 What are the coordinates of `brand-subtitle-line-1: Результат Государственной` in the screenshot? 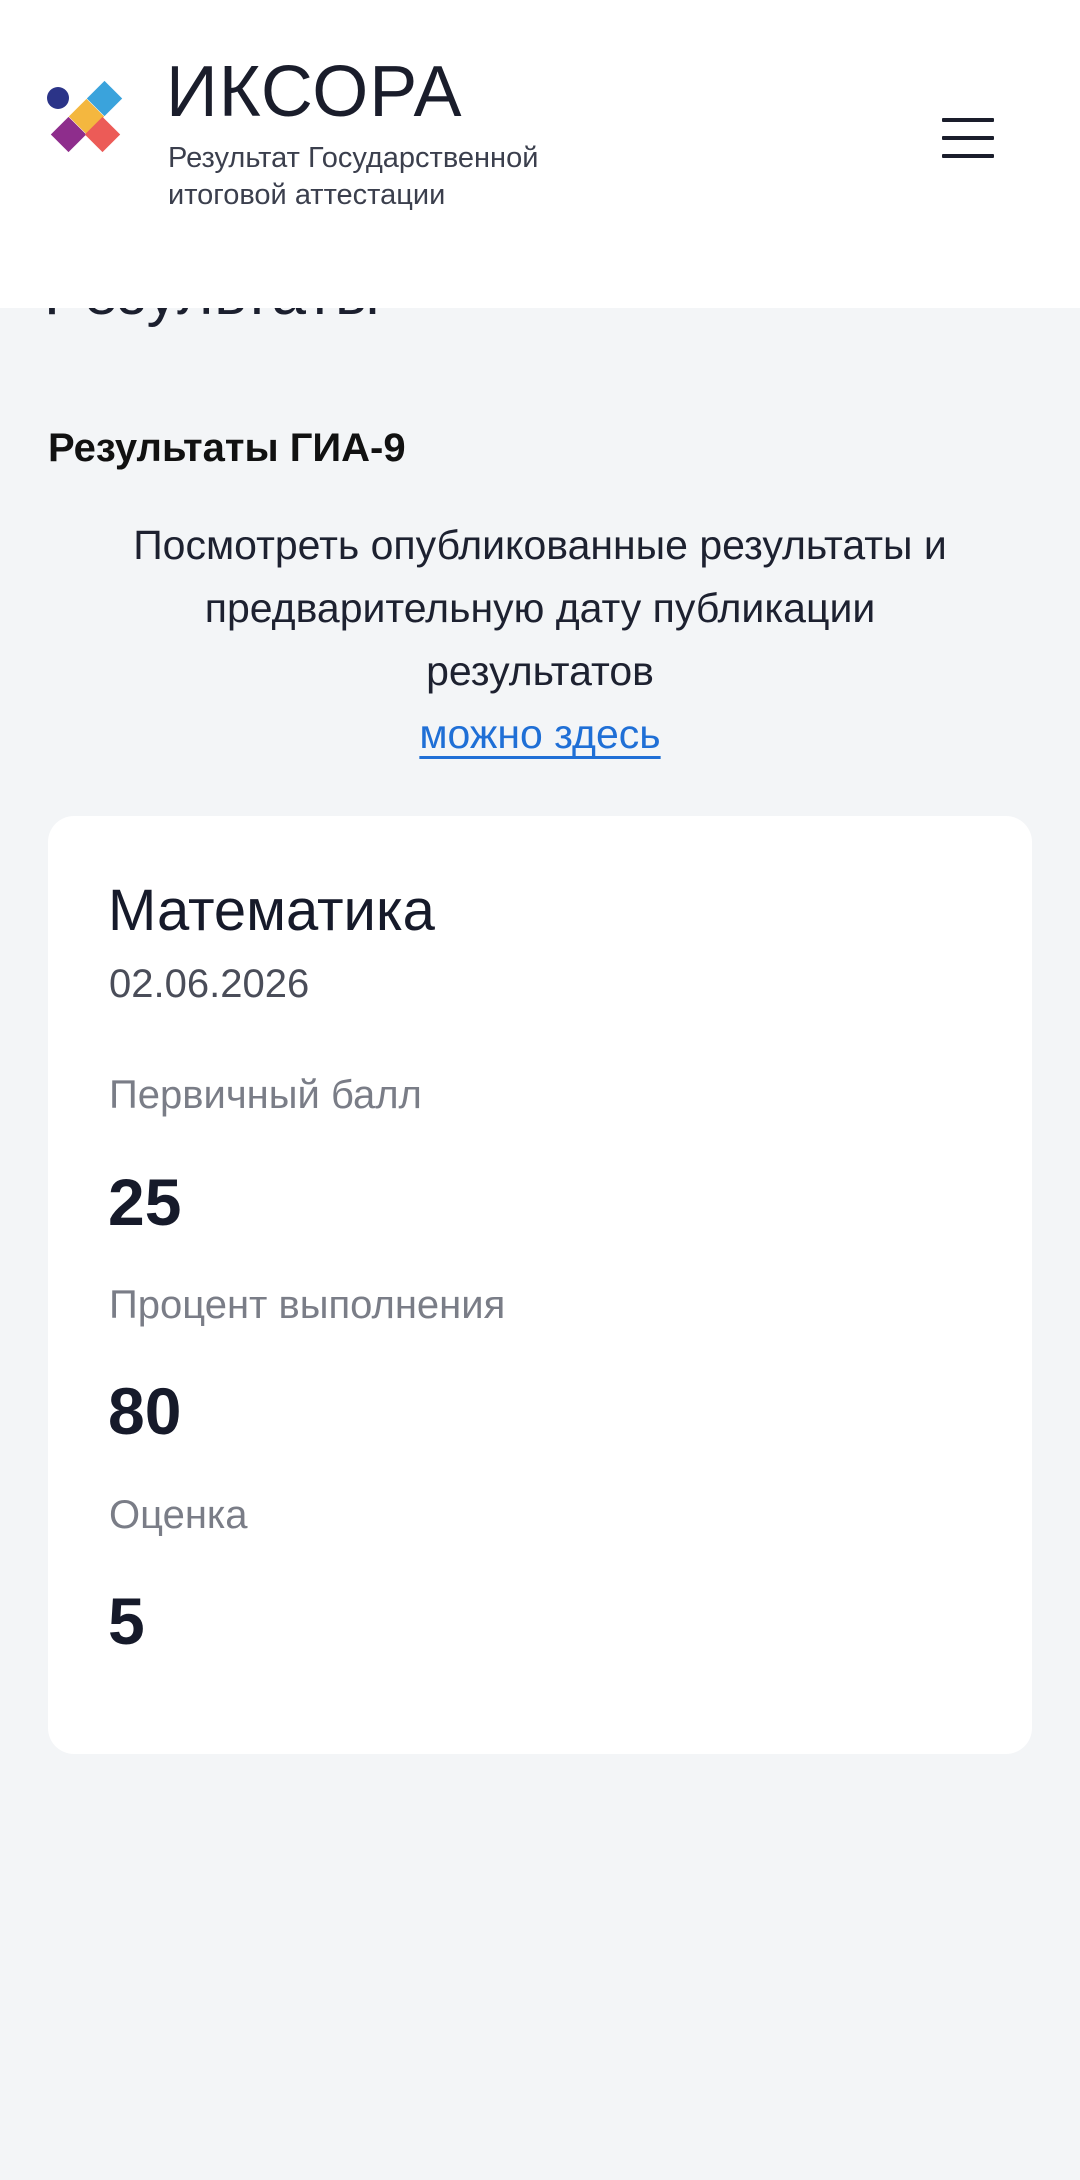 It's located at (353, 158).